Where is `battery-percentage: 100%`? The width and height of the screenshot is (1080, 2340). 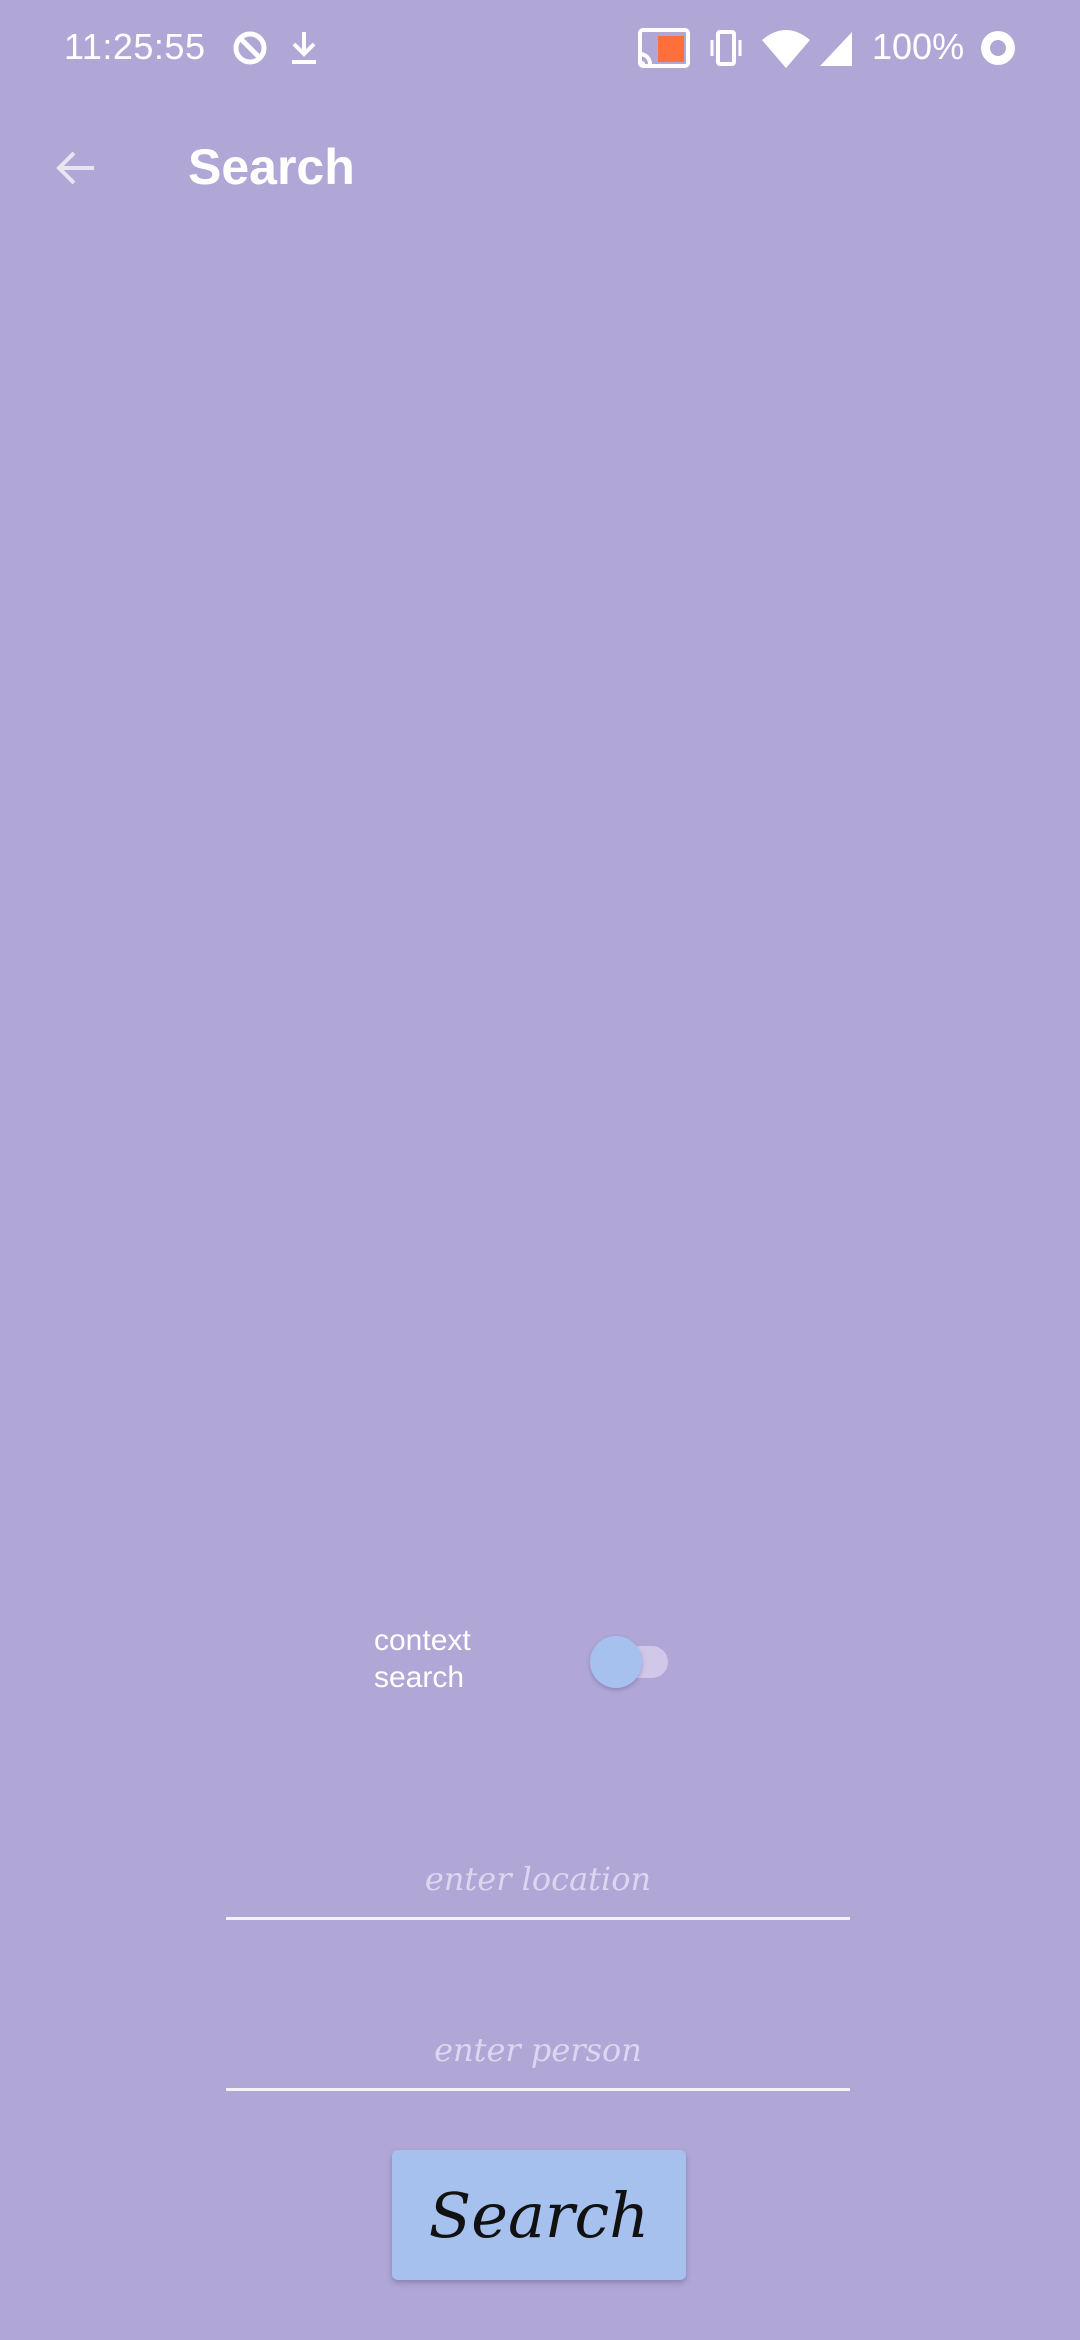
battery-percentage: 100% is located at coordinates (918, 46).